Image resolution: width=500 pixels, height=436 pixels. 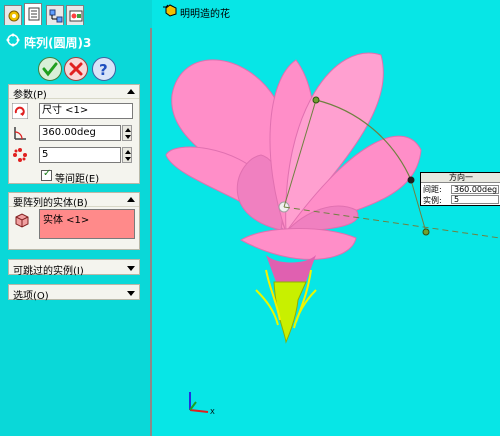 I want to click on x-icon, so click(x=76, y=69).